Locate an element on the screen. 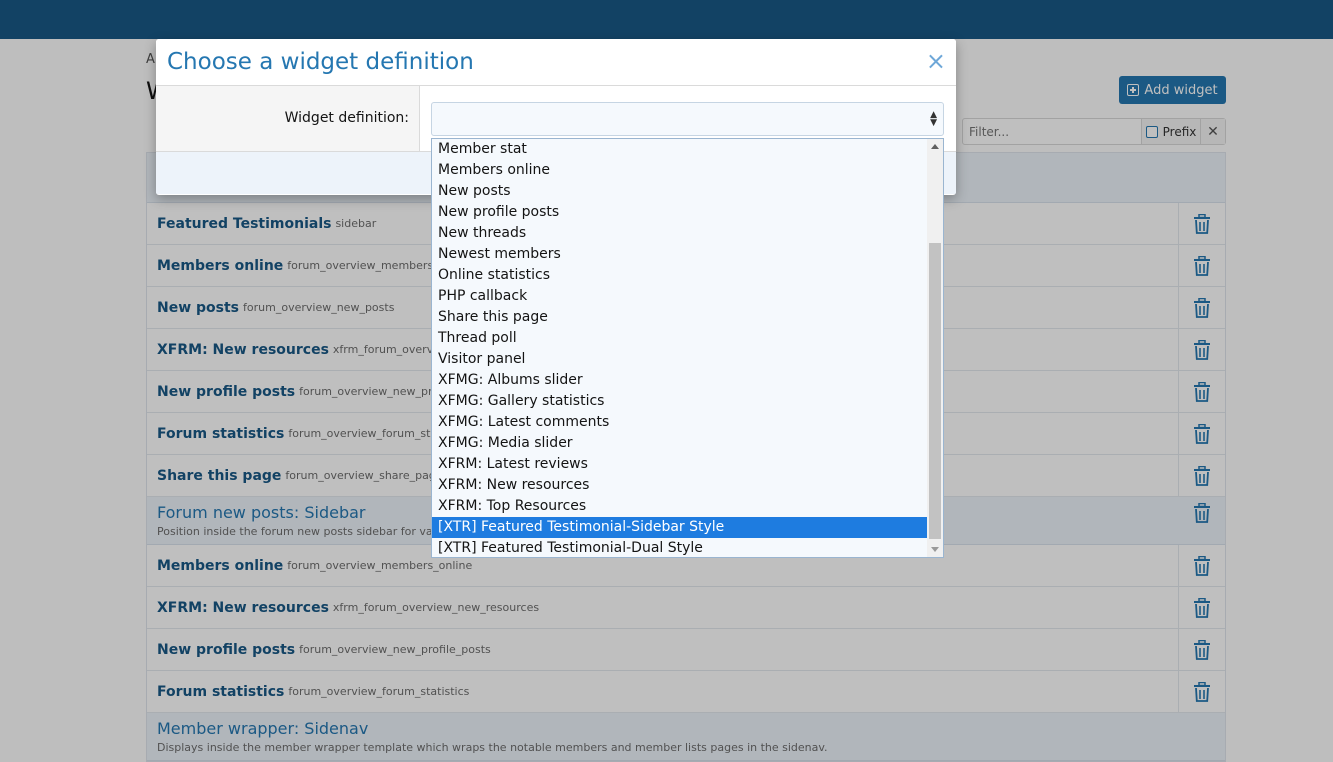 The width and height of the screenshot is (1333, 762). dropdown-option: XFRM: Top Resources is located at coordinates (679, 506).